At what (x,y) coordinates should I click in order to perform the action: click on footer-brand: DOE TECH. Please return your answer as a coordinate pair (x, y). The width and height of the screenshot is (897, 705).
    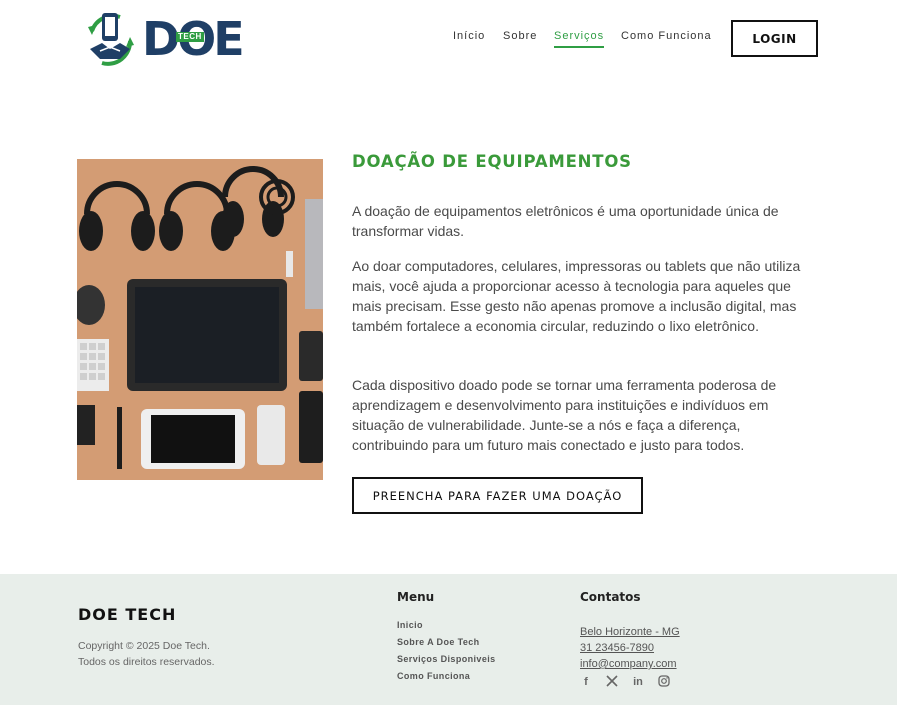
    Looking at the image, I should click on (127, 614).